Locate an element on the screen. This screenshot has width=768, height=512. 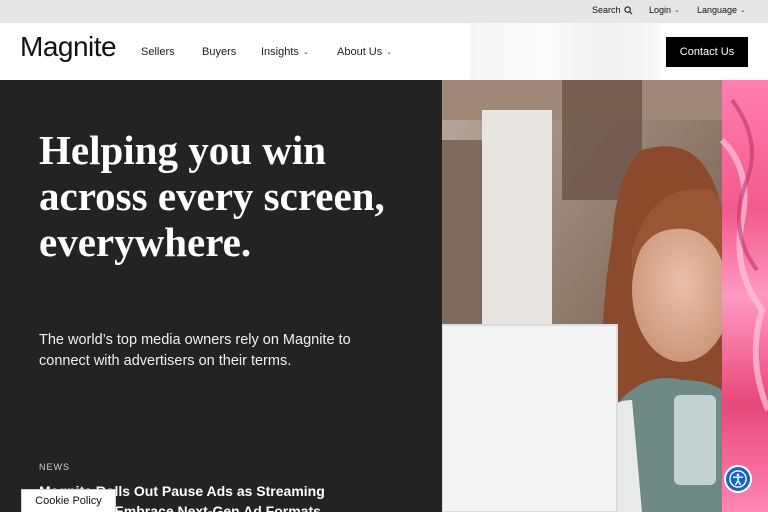
language-label: Language is located at coordinates (717, 10).